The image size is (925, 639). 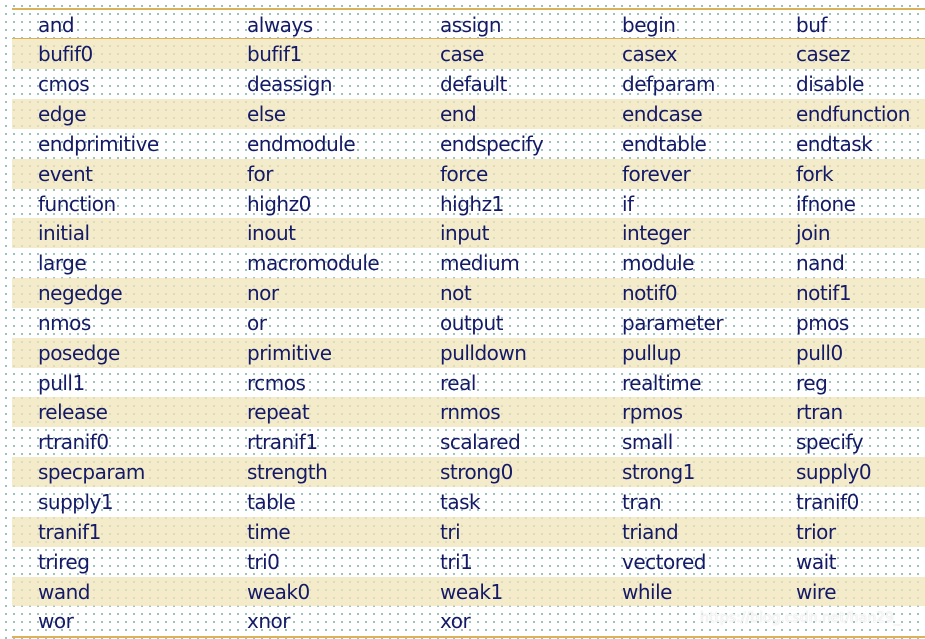 What do you see at coordinates (98, 143) in the screenshot?
I see `keyword-cell: endprimitive` at bounding box center [98, 143].